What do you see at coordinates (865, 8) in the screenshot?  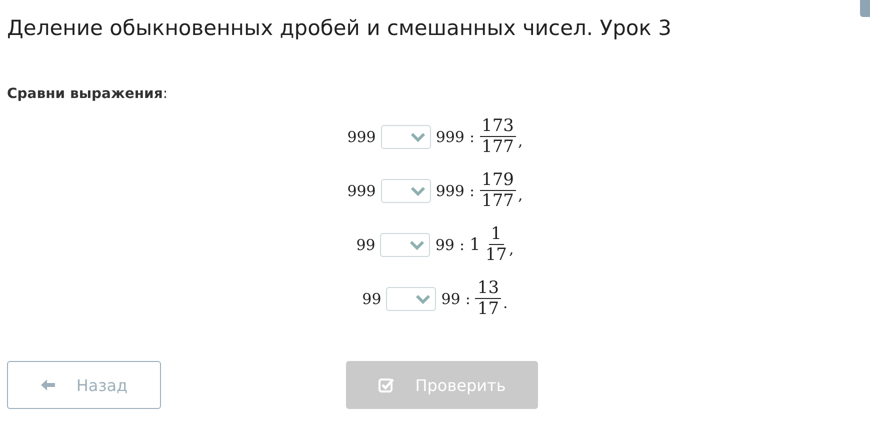 I see `scrollbar-thumb` at bounding box center [865, 8].